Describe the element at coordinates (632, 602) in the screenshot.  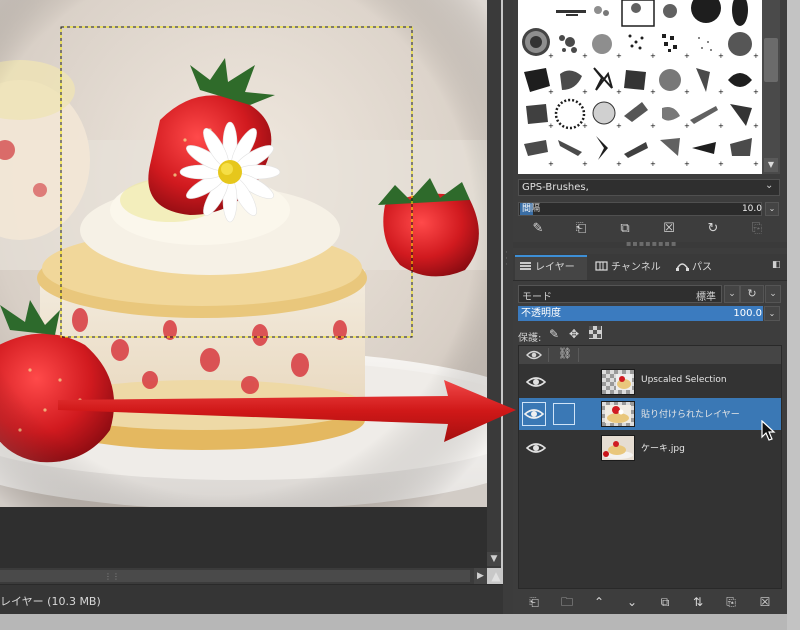
I see `lower-layer-icon: ⌄` at that location.